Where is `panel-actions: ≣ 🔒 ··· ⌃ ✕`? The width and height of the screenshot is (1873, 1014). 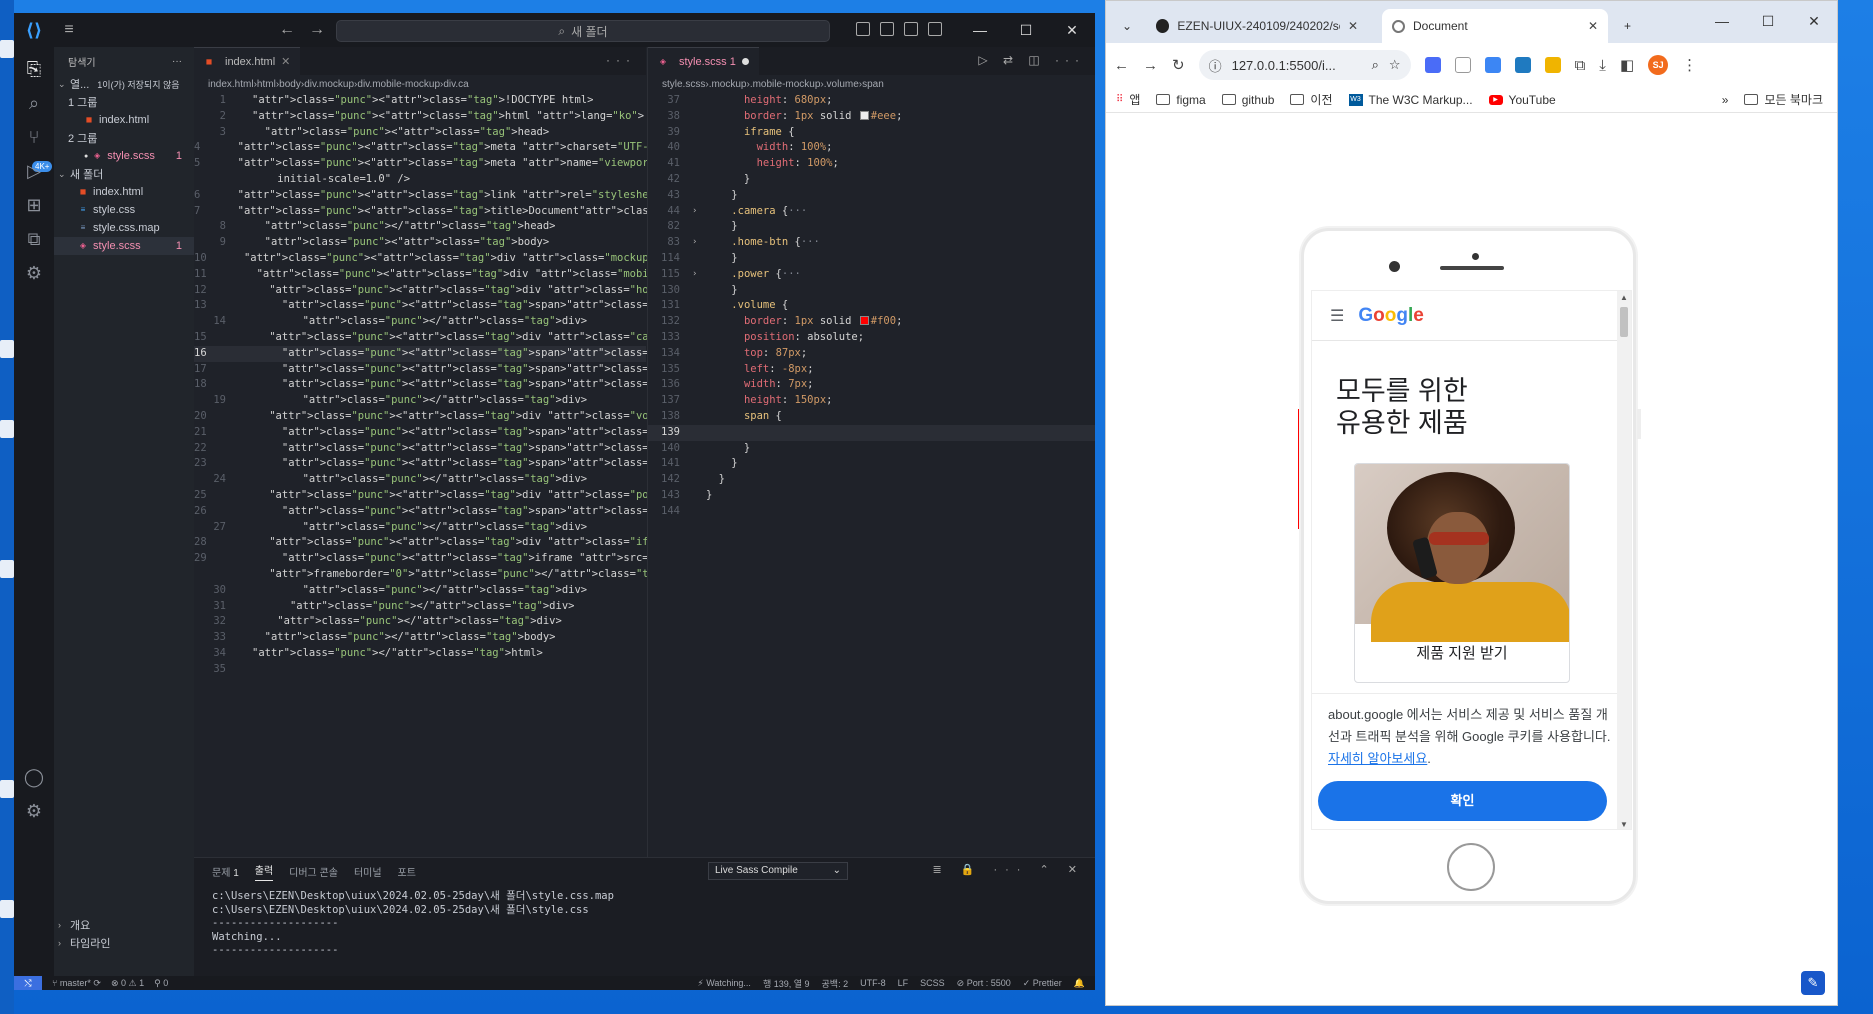
panel-actions: ≣ 🔒 ··· ⌃ ✕ is located at coordinates (1008, 869).